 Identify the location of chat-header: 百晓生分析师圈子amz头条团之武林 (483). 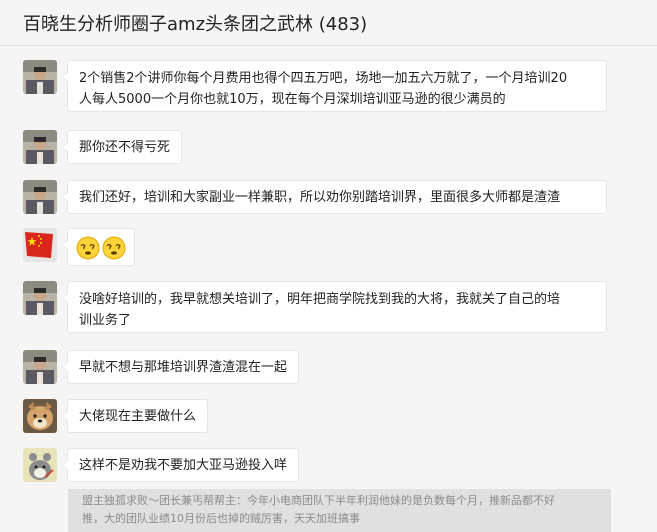
(328, 23).